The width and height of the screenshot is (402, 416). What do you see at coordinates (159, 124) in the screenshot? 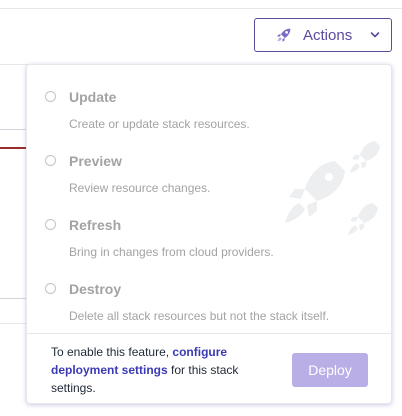
I see `option-description: Create or update stack resources.` at bounding box center [159, 124].